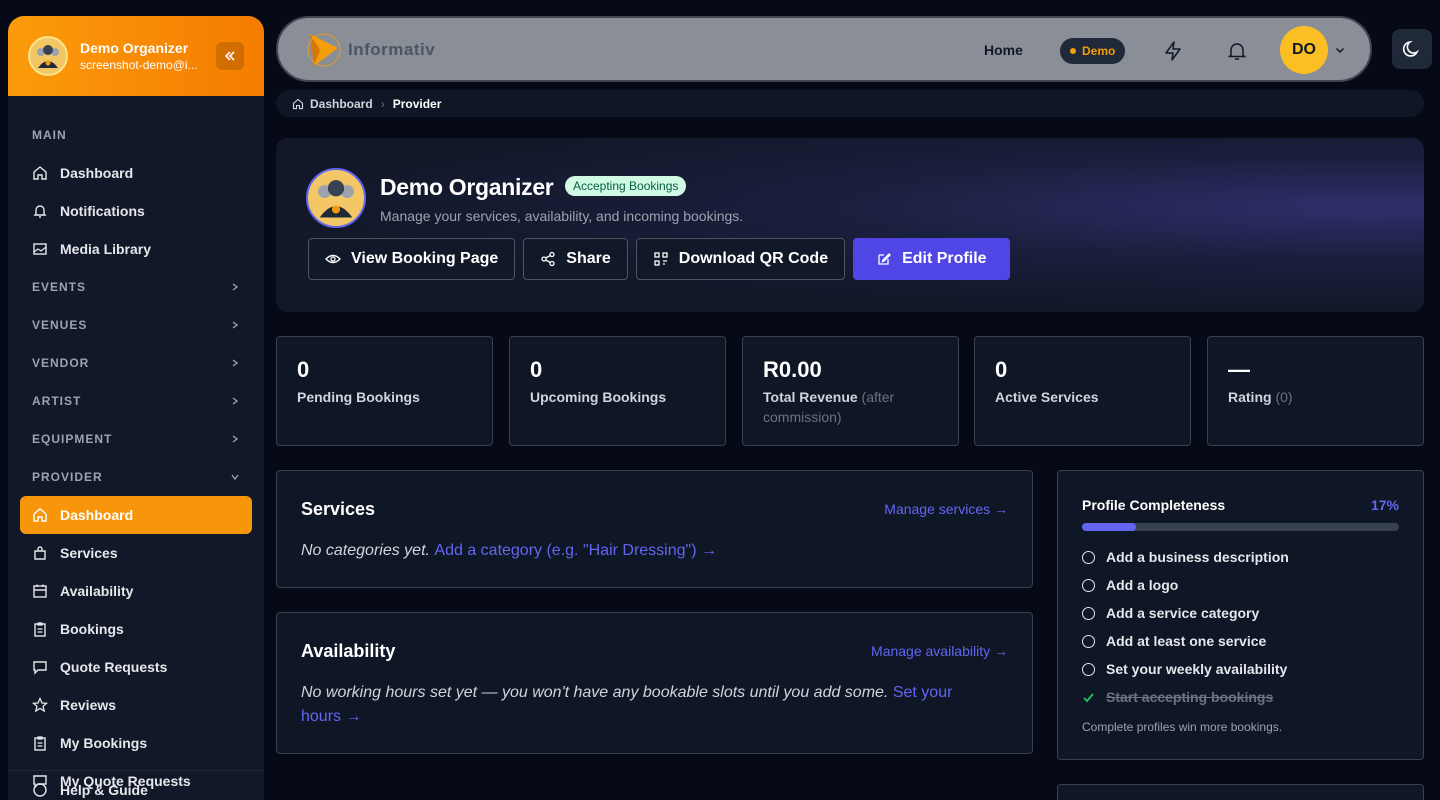 The width and height of the screenshot is (1440, 800). Describe the element at coordinates (40, 173) in the screenshot. I see `home-icon` at that location.